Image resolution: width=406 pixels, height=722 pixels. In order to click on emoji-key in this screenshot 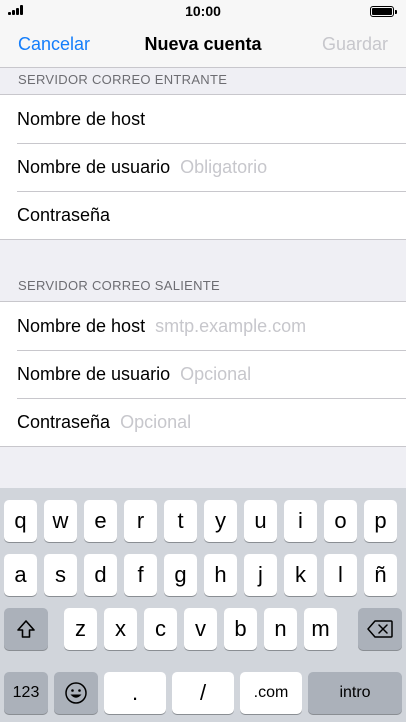, I will do `click(76, 693)`.